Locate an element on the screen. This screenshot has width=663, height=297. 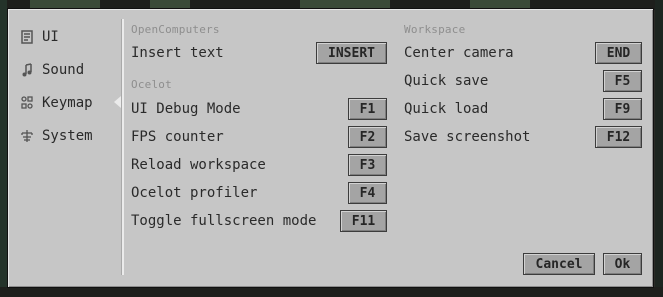
keybind-button-ocelot-profiler: F4 is located at coordinates (367, 193).